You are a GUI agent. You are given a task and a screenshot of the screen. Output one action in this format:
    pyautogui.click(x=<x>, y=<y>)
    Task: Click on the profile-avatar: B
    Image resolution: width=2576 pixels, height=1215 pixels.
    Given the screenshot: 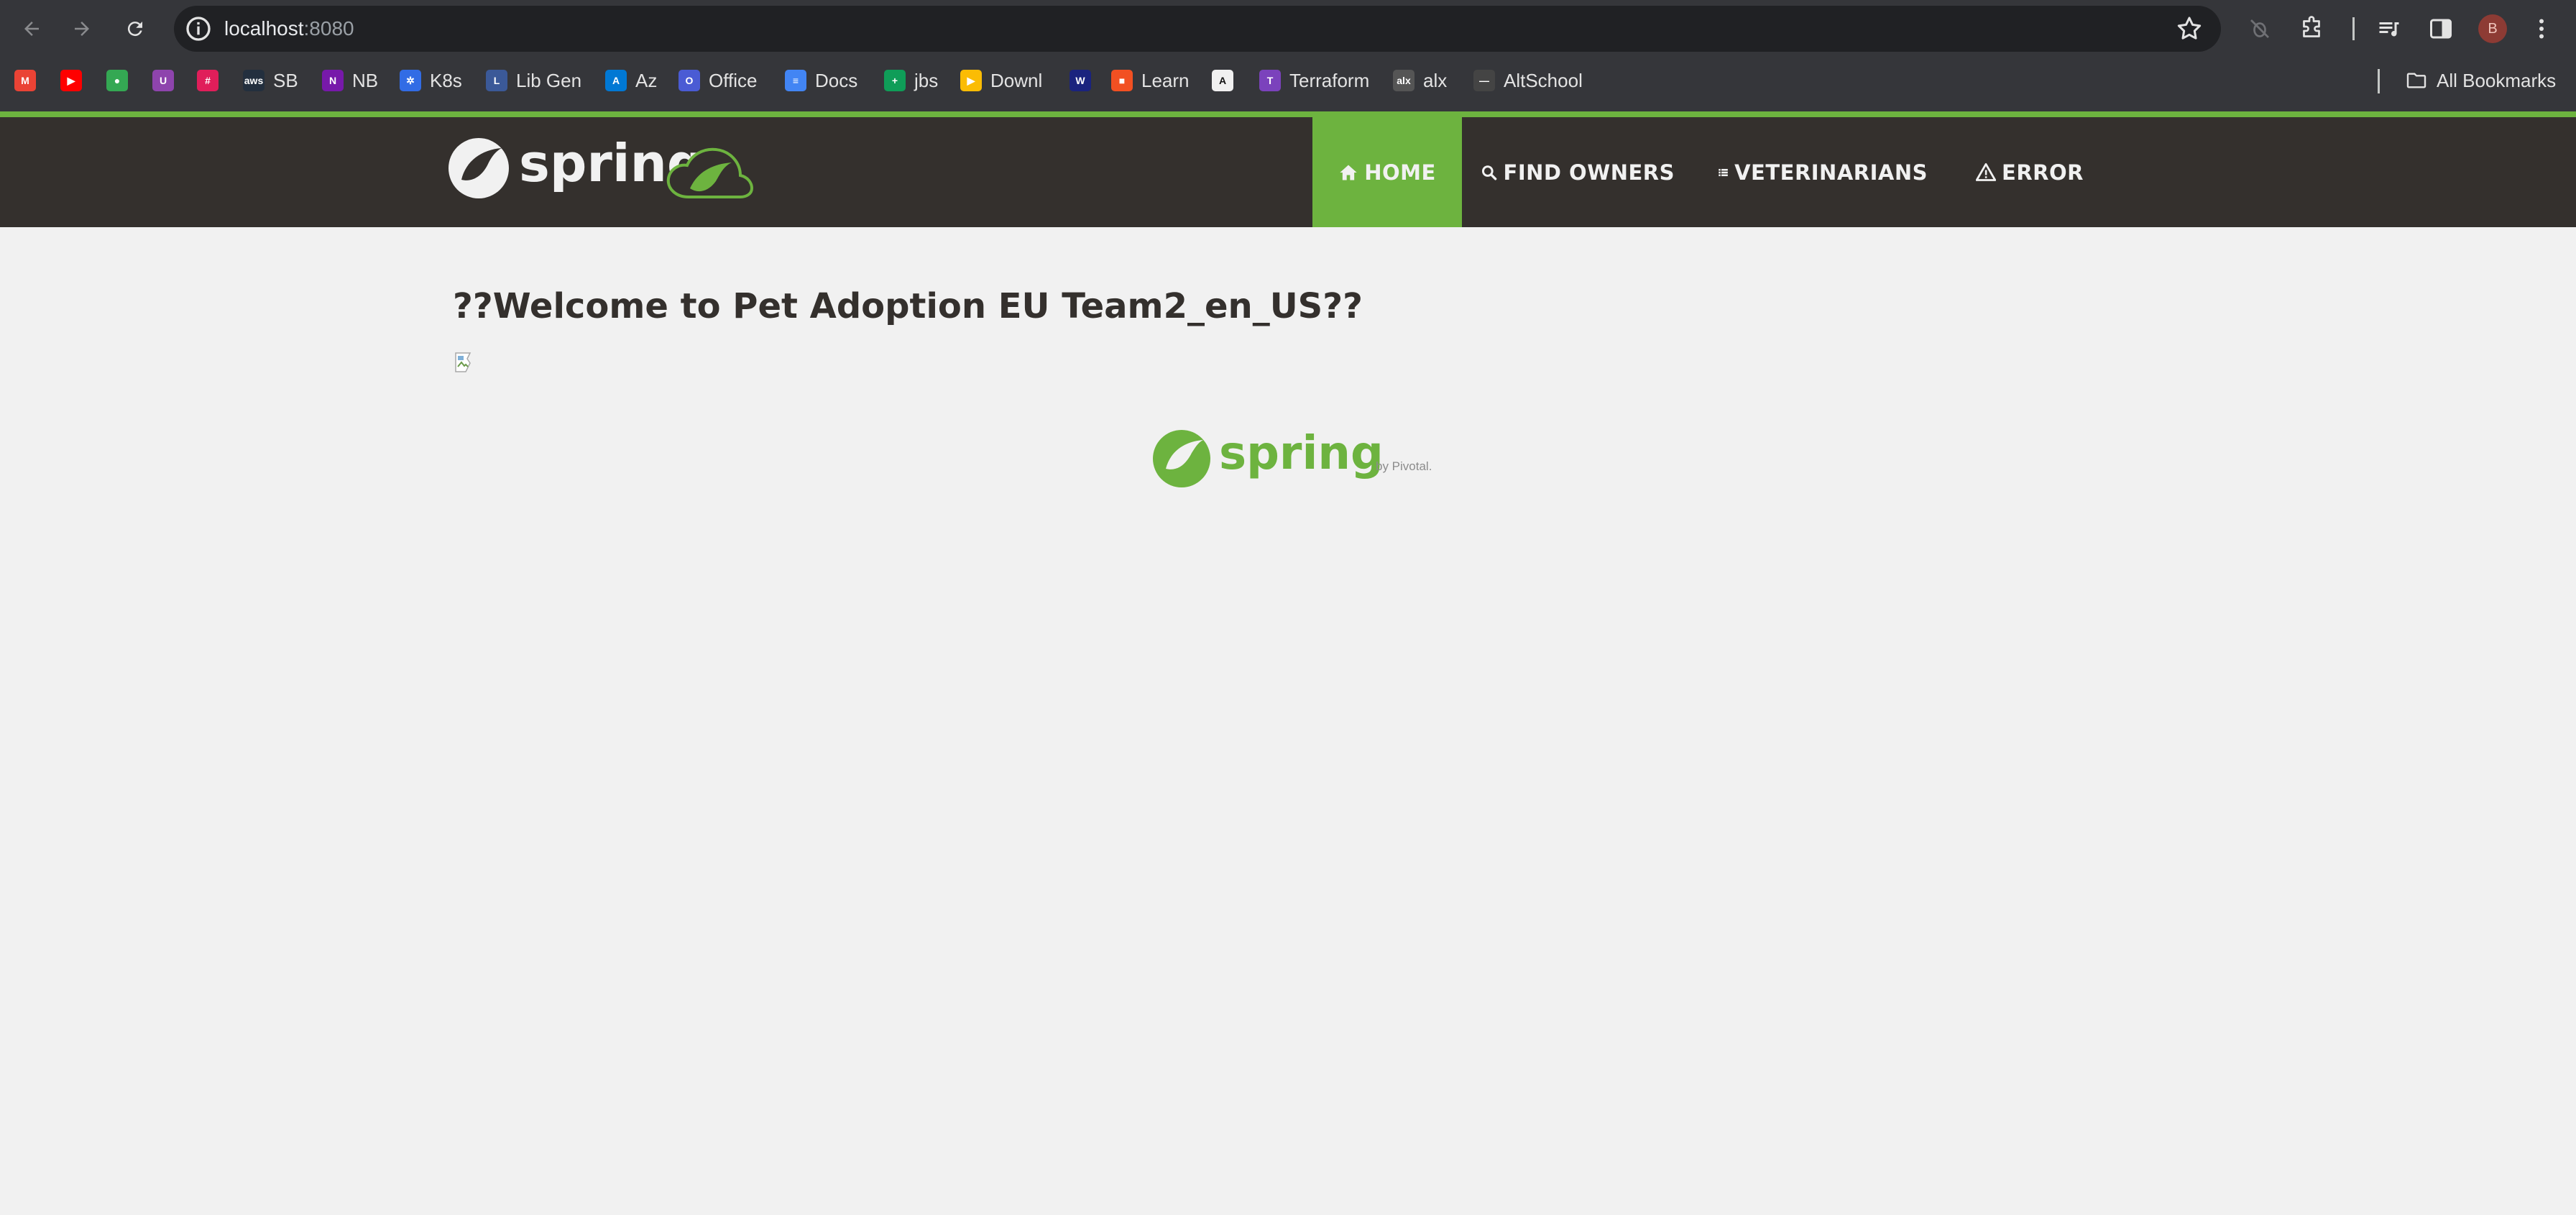 What is the action you would take?
    pyautogui.click(x=2492, y=29)
    